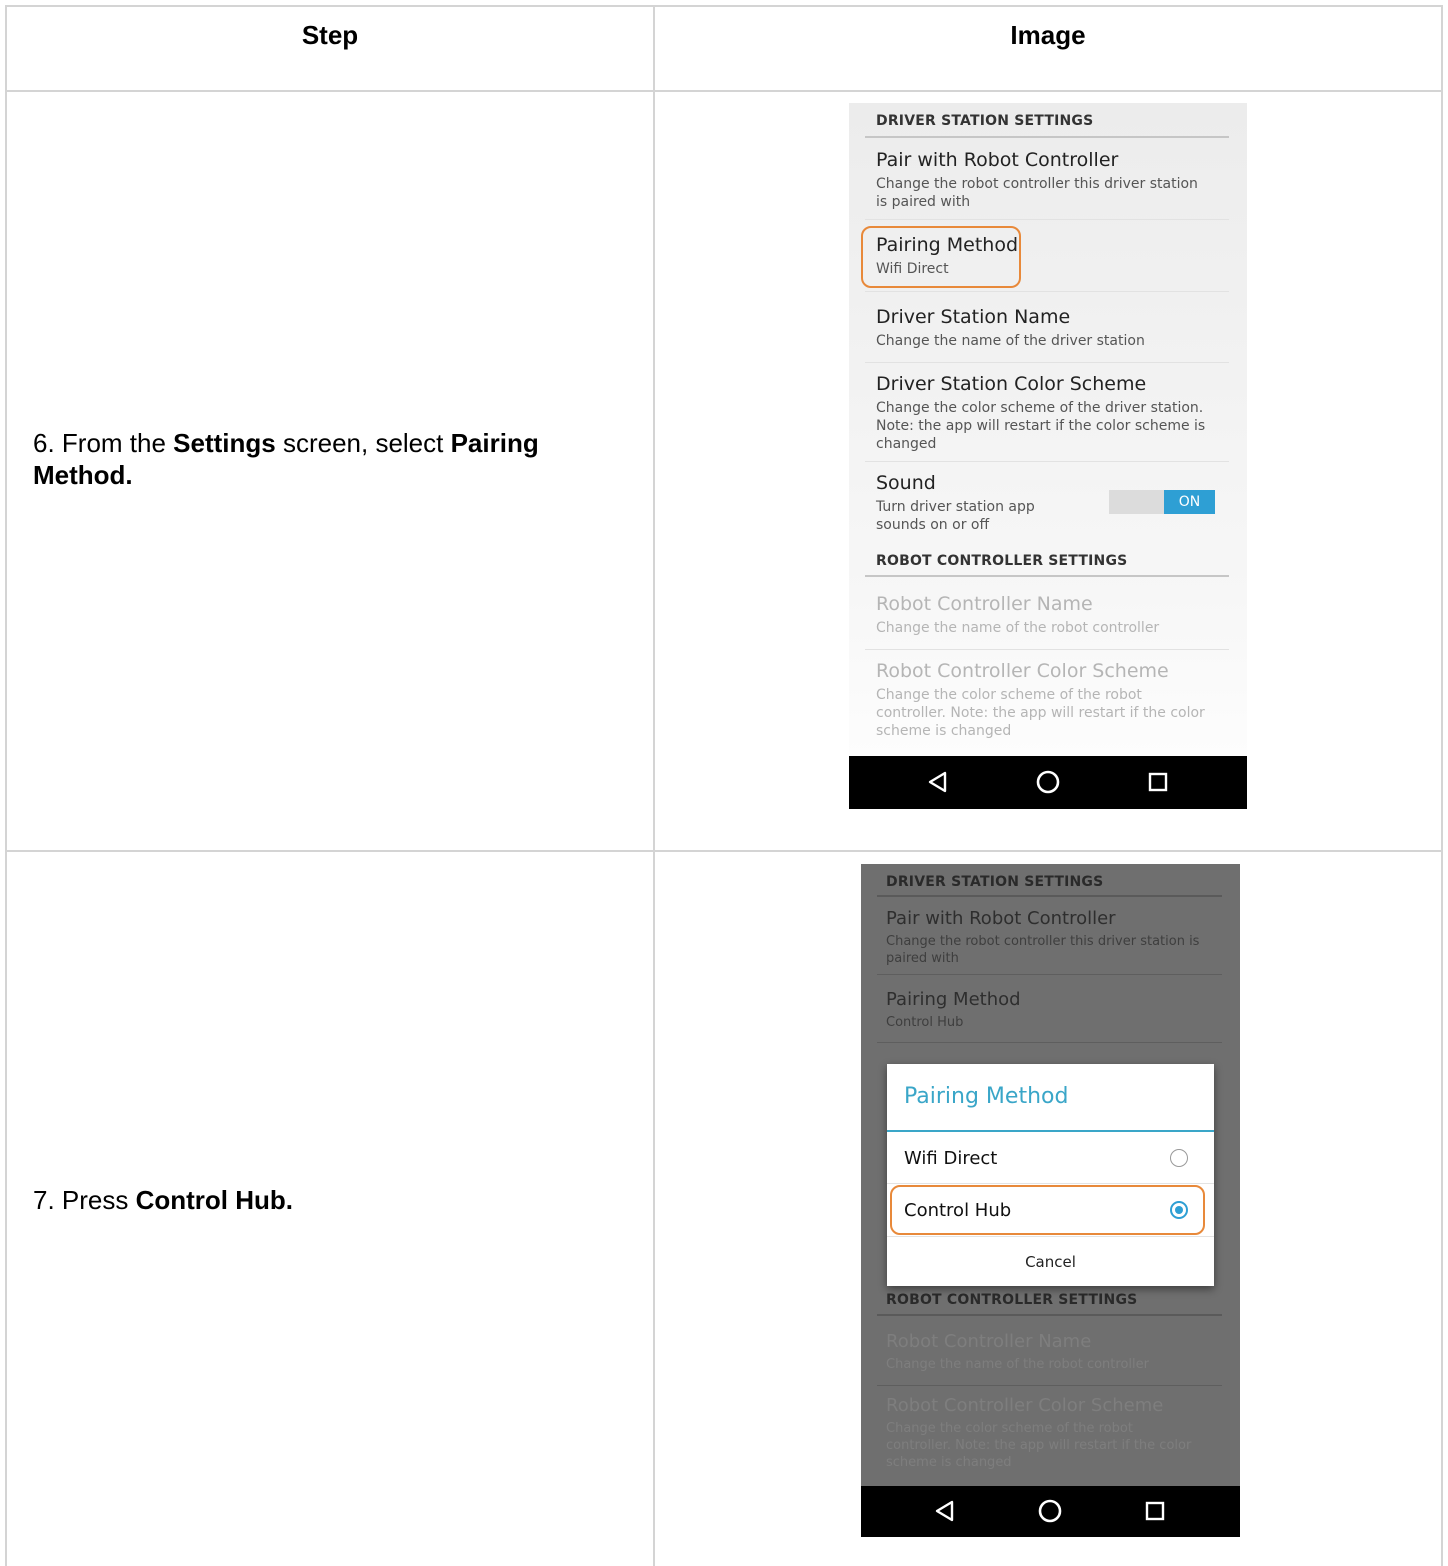 The height and width of the screenshot is (1566, 1448). Describe the element at coordinates (724, 91) in the screenshot. I see `table-header-divider` at that location.